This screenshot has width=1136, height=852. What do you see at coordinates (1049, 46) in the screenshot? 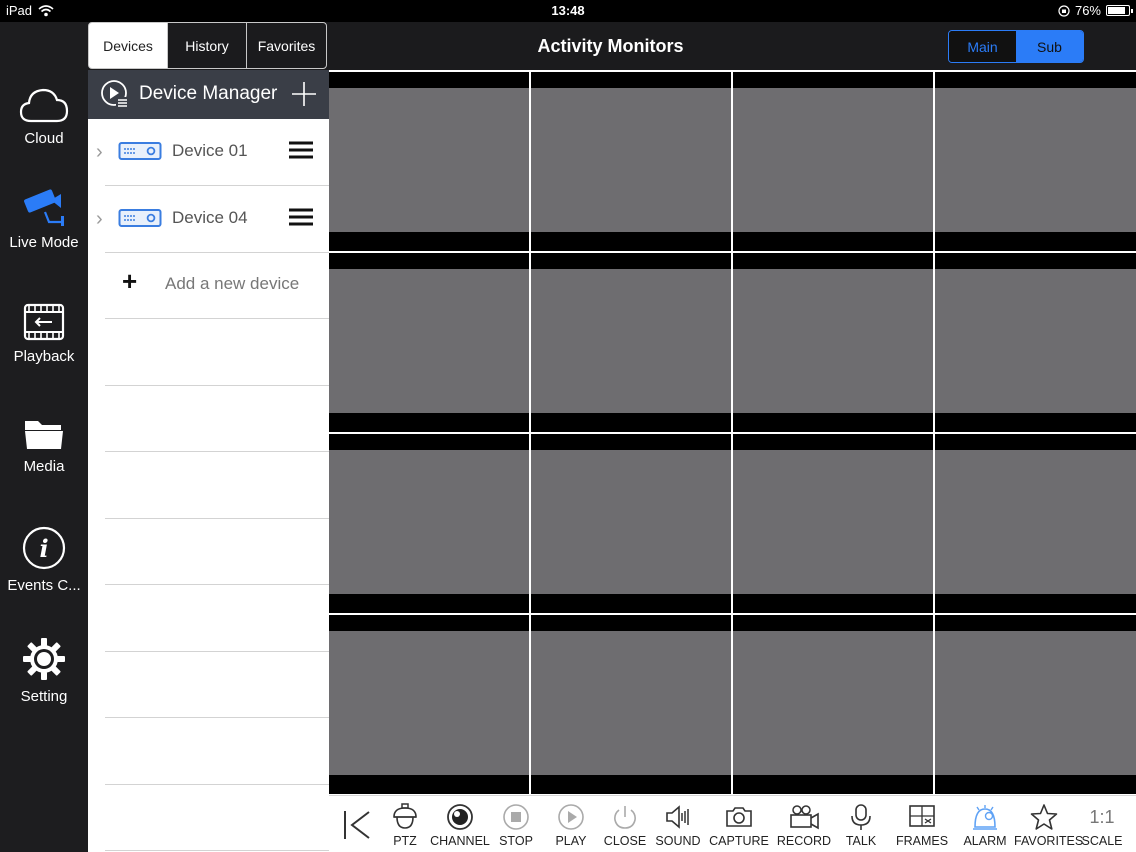
I see `stream-sub-button: Sub` at bounding box center [1049, 46].